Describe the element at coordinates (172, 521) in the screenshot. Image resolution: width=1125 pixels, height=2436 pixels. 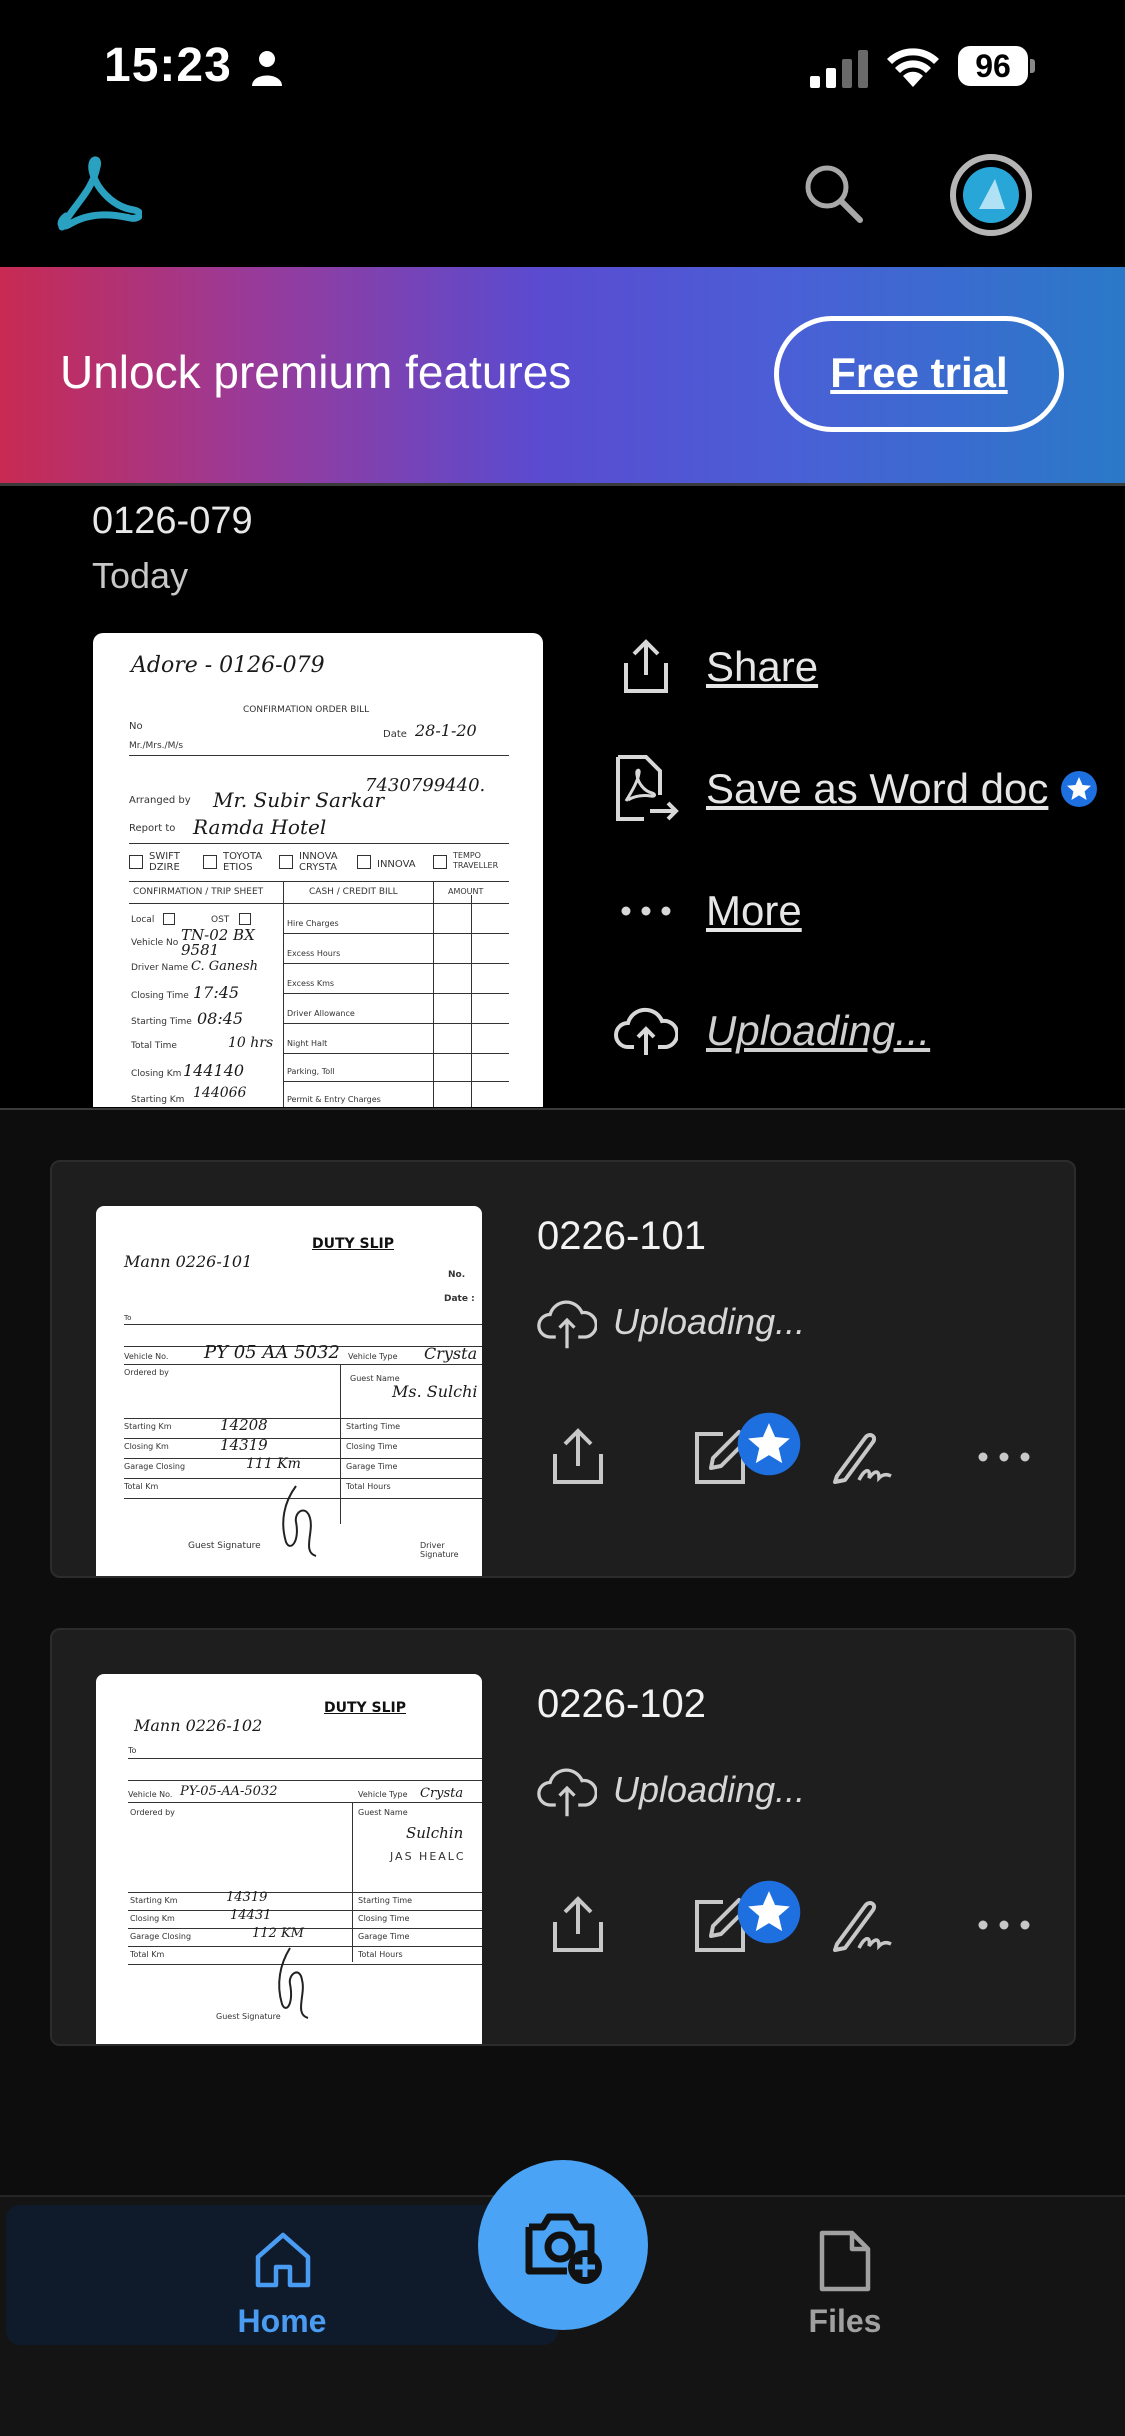
I see `recent-file-title: 0126-079` at that location.